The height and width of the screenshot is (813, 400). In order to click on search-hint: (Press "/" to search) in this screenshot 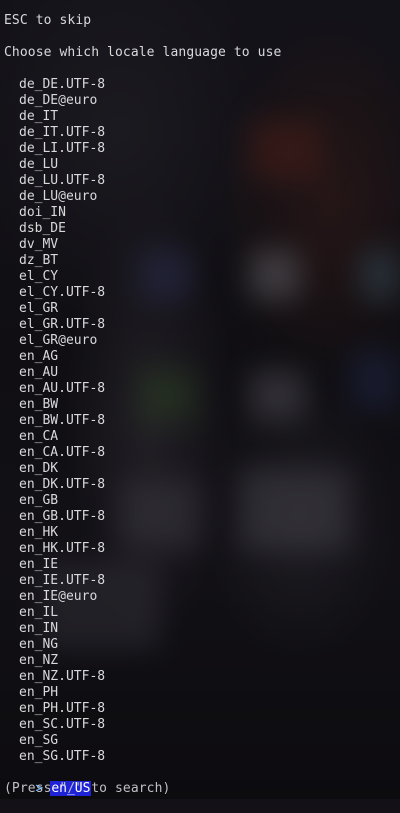, I will do `click(87, 788)`.